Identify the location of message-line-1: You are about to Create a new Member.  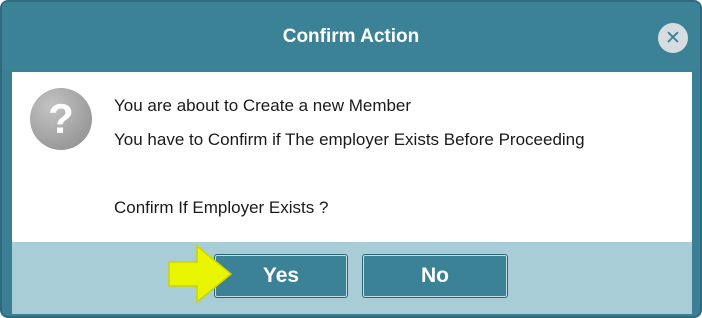
(263, 105).